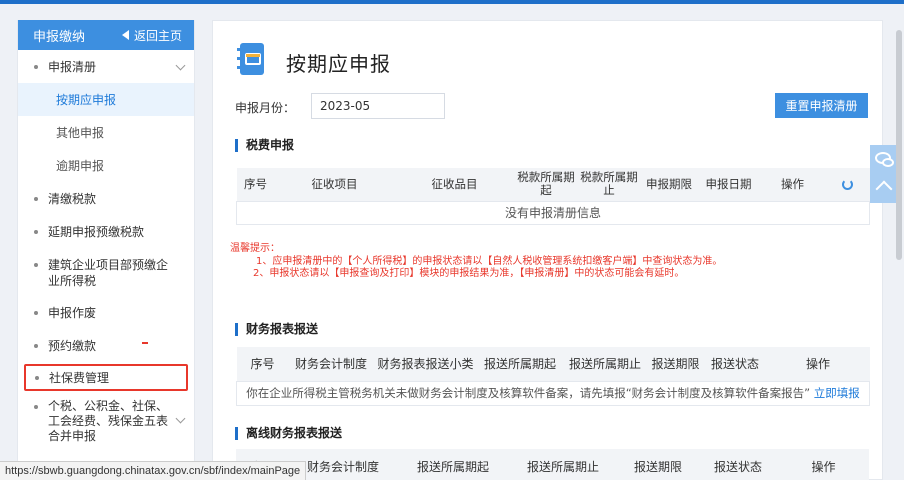  What do you see at coordinates (96, 232) in the screenshot?
I see `sidebar-item-label: 延期申报预缴税款` at bounding box center [96, 232].